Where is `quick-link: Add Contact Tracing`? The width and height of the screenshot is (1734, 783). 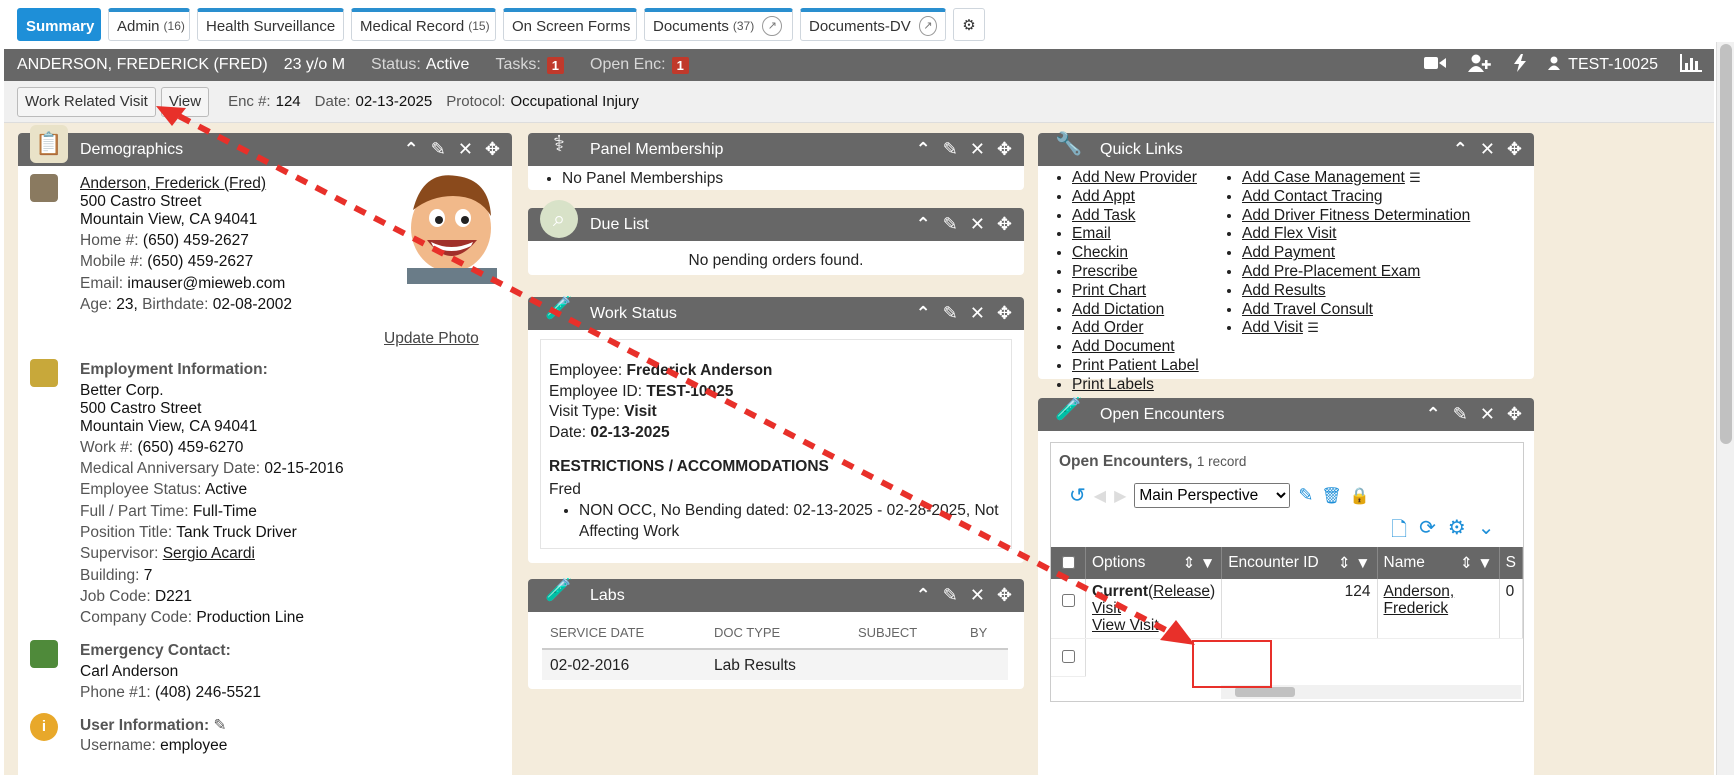 quick-link: Add Contact Tracing is located at coordinates (1312, 196).